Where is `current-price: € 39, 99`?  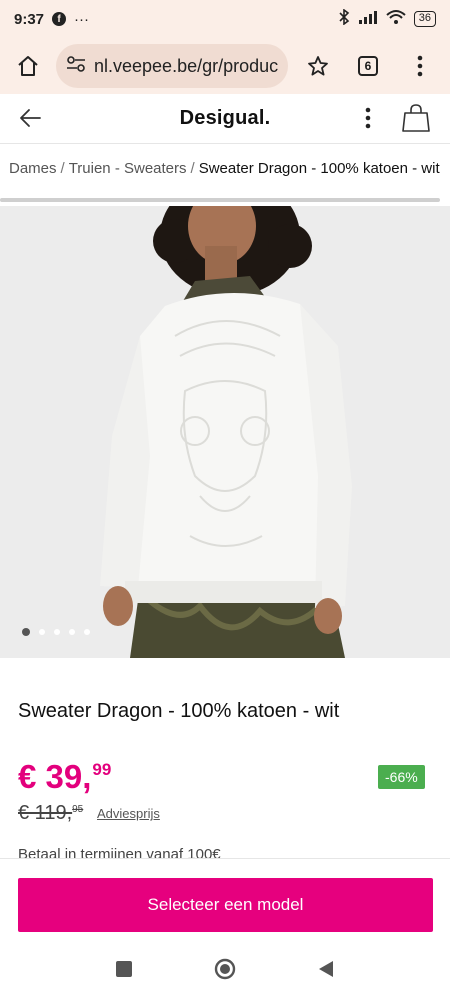 current-price: € 39, 99 is located at coordinates (64, 777).